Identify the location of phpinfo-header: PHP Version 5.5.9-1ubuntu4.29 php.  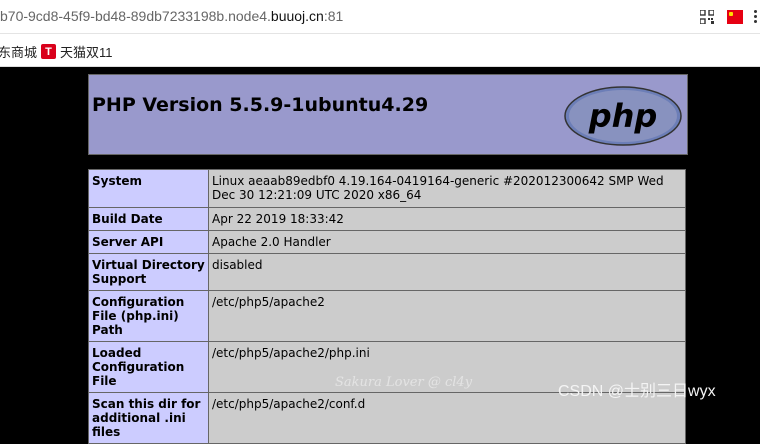
(388, 114).